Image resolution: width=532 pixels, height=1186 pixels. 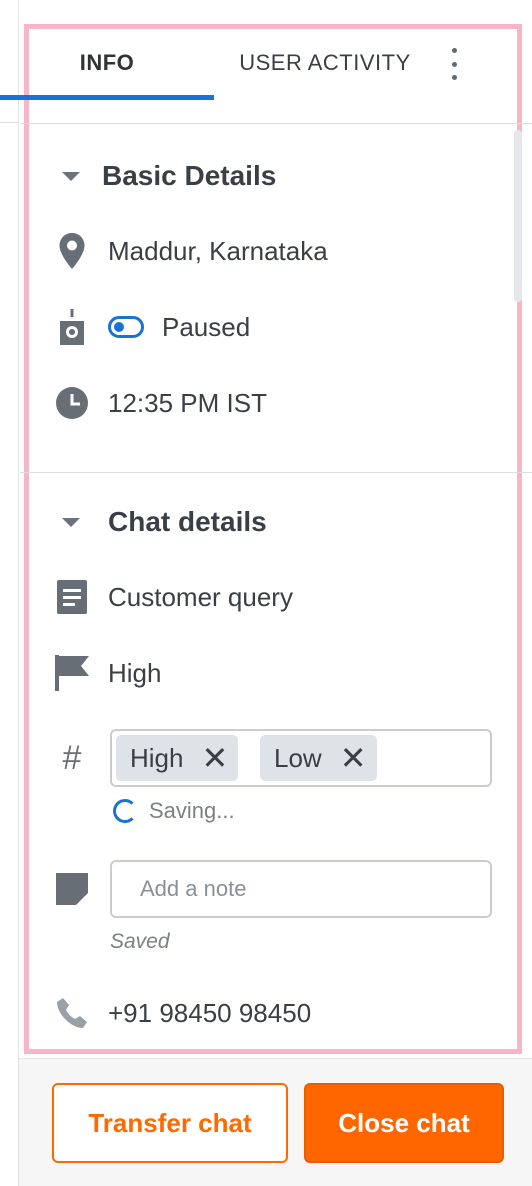 I want to click on priority-text: High, so click(x=135, y=672).